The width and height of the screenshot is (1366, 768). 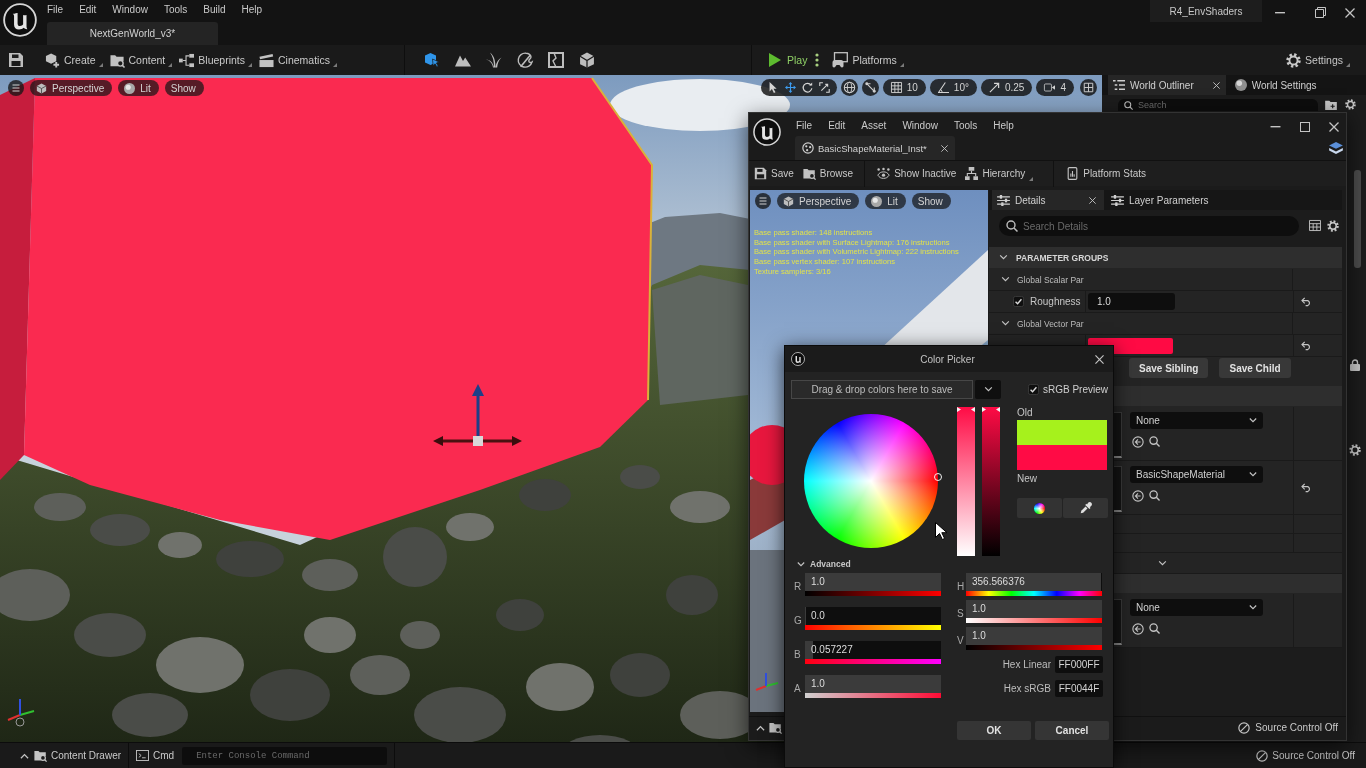 I want to click on lit-button: Lit, so click(x=138, y=88).